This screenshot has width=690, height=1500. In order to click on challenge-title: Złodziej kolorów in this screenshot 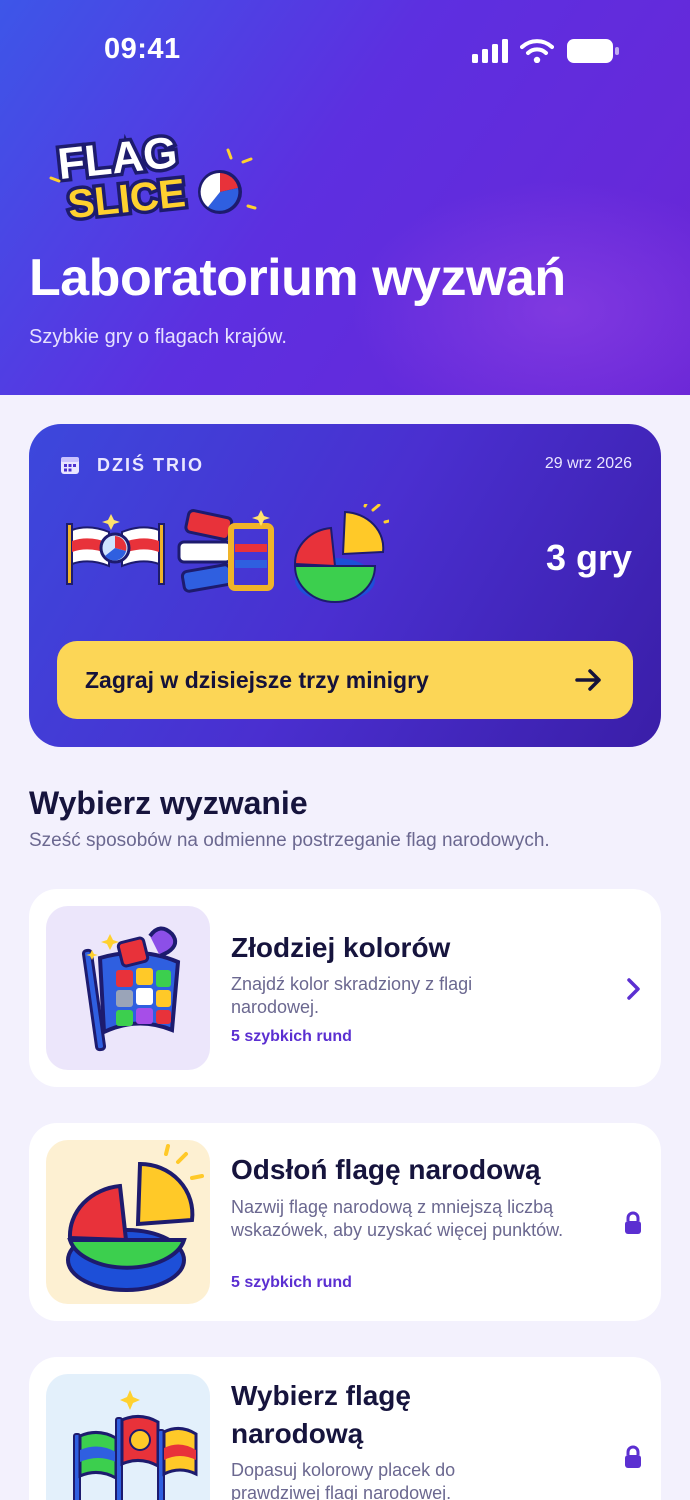, I will do `click(341, 947)`.